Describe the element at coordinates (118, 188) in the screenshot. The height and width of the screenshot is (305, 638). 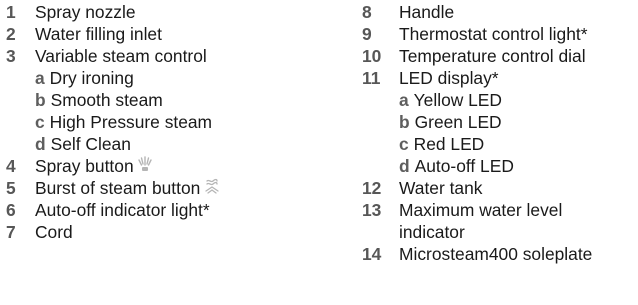
I see `item-label: Burst of steam button` at that location.